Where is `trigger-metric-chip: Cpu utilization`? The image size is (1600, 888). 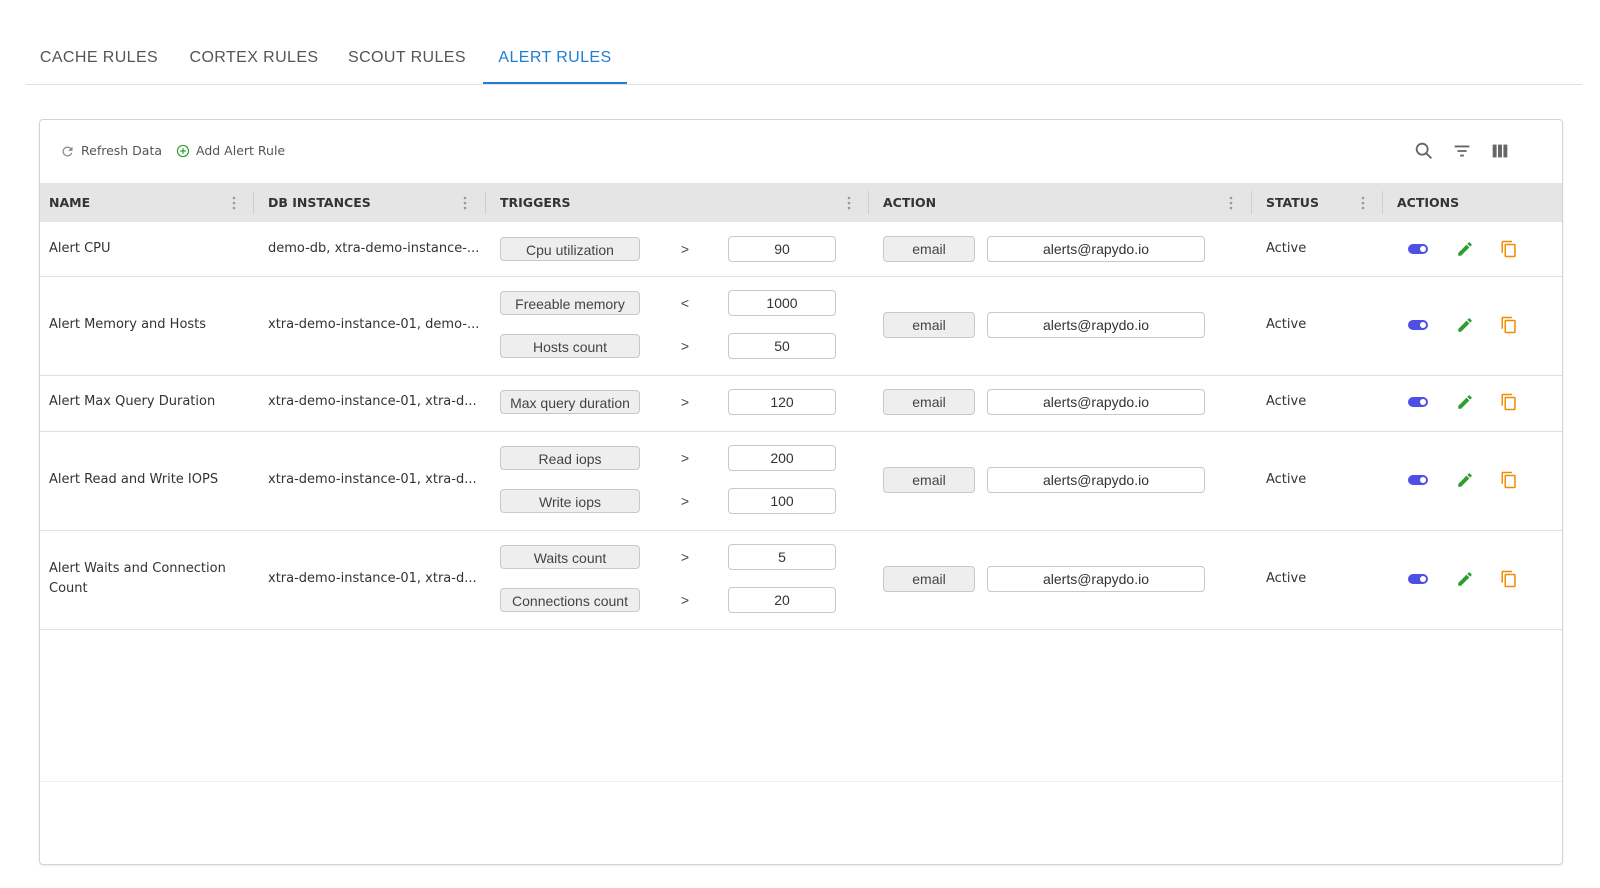
trigger-metric-chip: Cpu utilization is located at coordinates (570, 249).